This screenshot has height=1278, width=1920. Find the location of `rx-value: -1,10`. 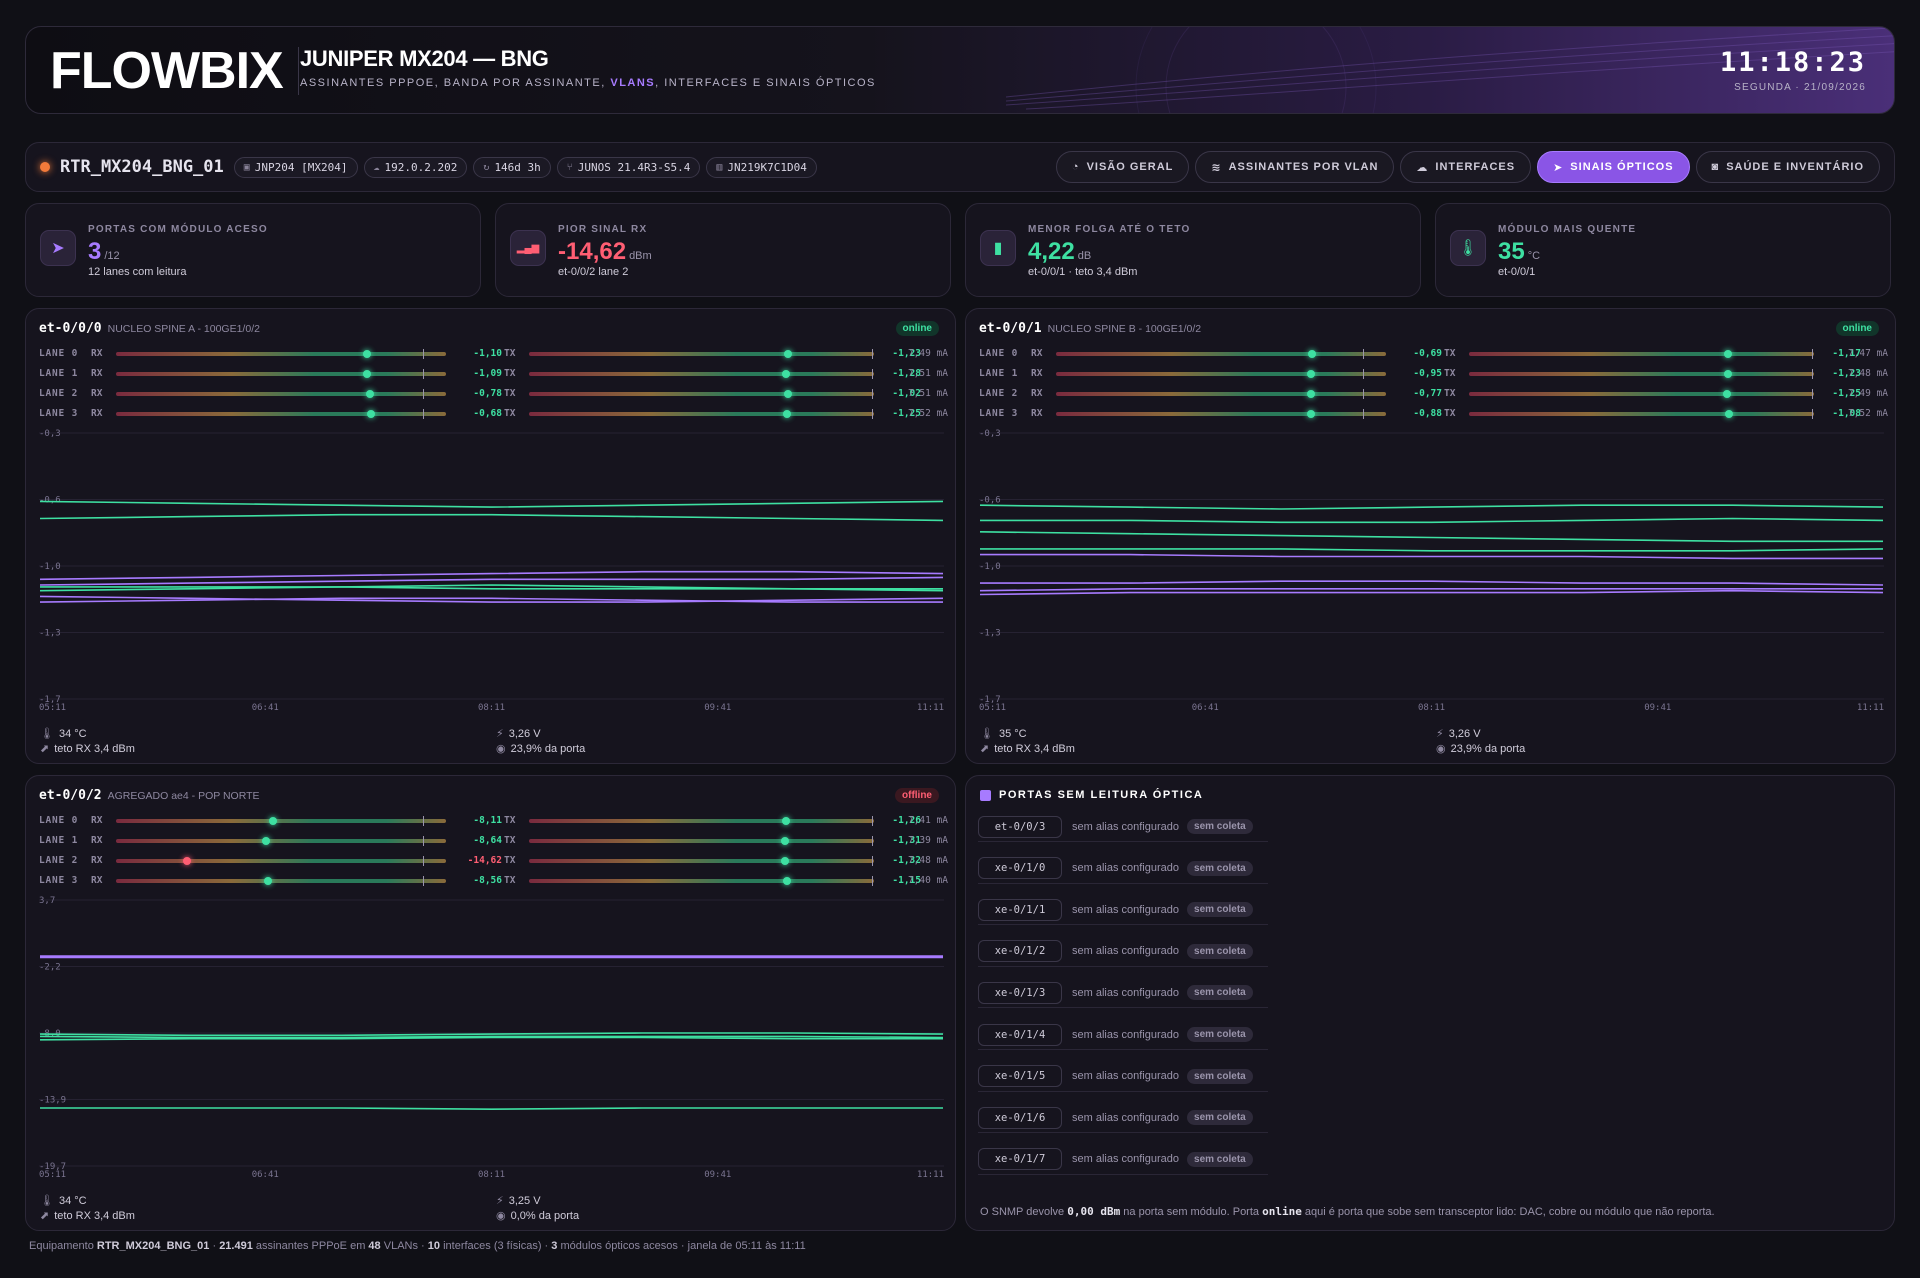

rx-value: -1,10 is located at coordinates (487, 353).